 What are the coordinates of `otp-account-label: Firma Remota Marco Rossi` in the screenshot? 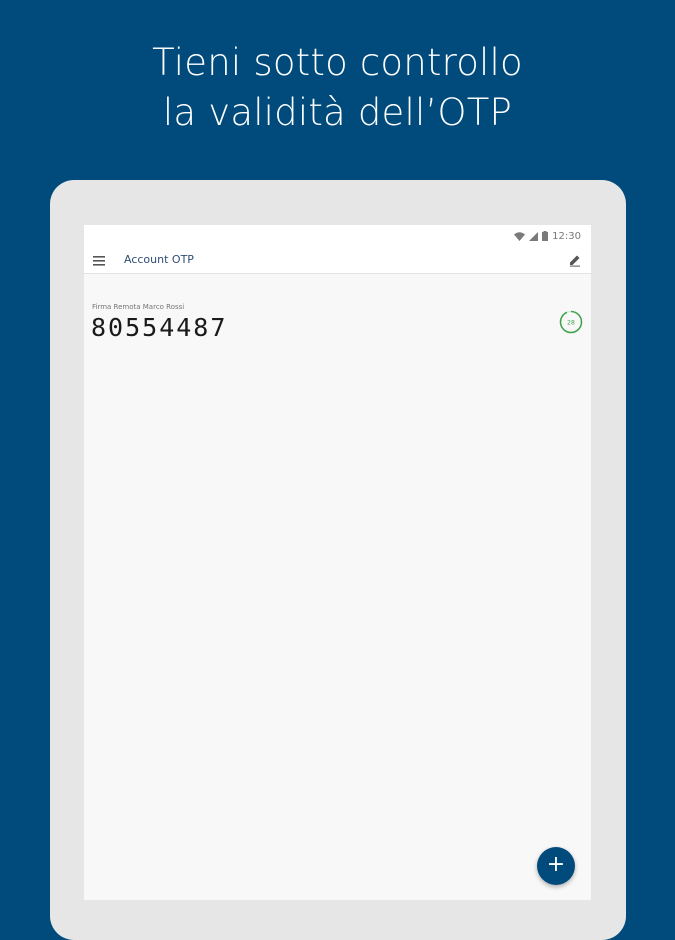 It's located at (138, 307).